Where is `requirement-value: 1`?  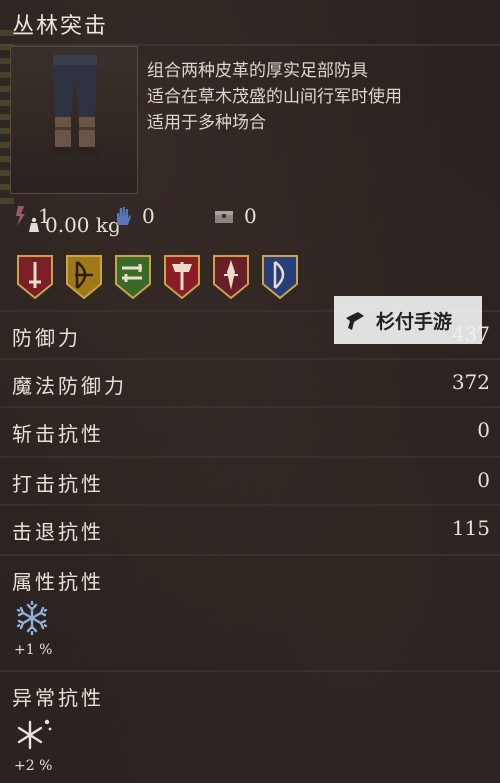
requirement-value: 1 is located at coordinates (44, 216).